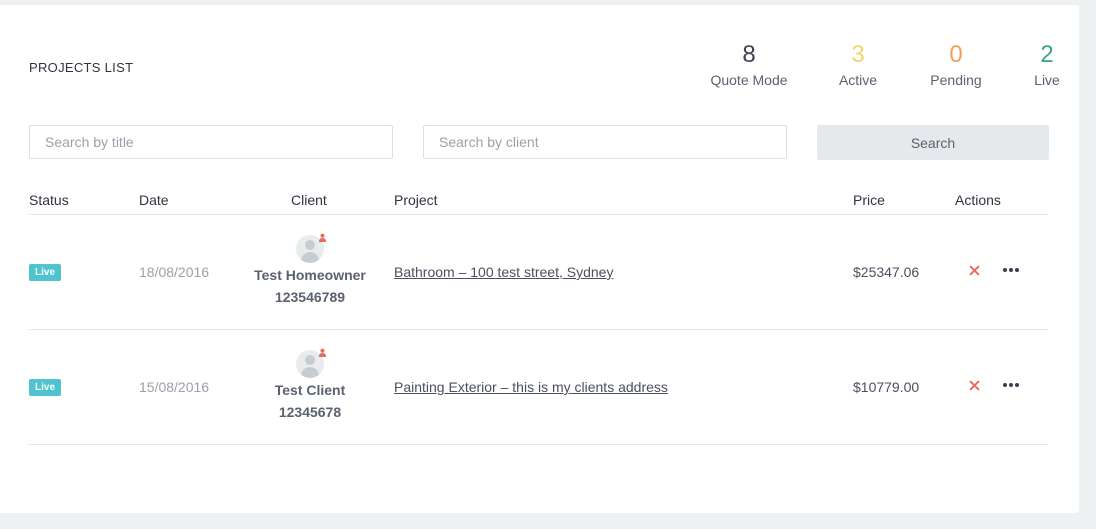  Describe the element at coordinates (886, 387) in the screenshot. I see `row-price: $10779.00` at that location.